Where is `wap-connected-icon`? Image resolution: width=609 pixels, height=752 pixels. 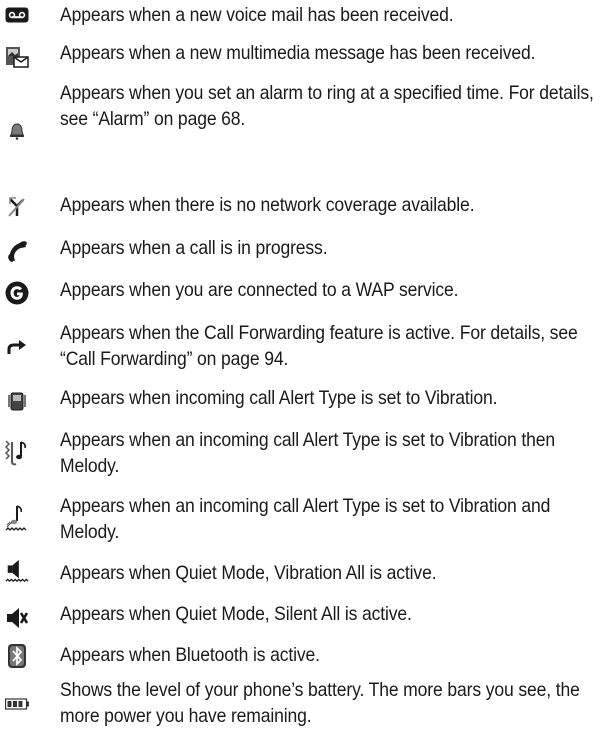 wap-connected-icon is located at coordinates (17, 293).